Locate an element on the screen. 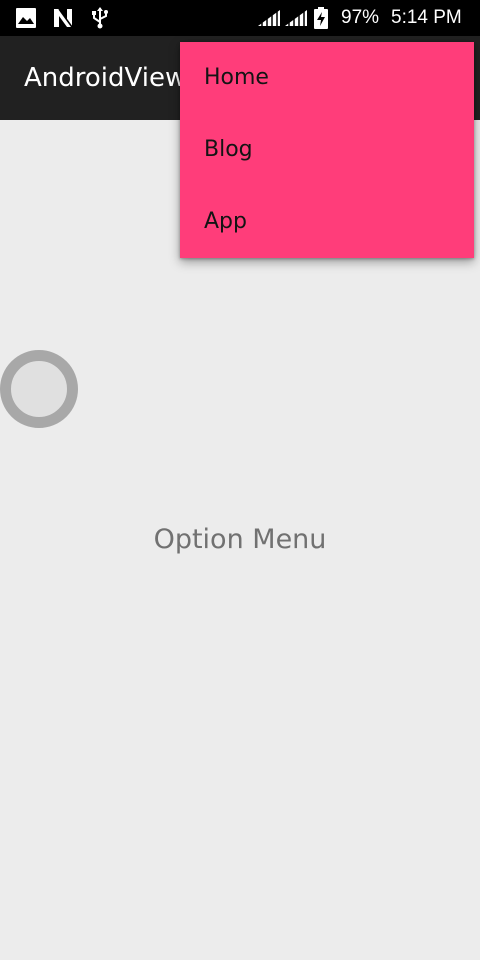 The image size is (480, 960). menu-item-label: Home is located at coordinates (236, 77).